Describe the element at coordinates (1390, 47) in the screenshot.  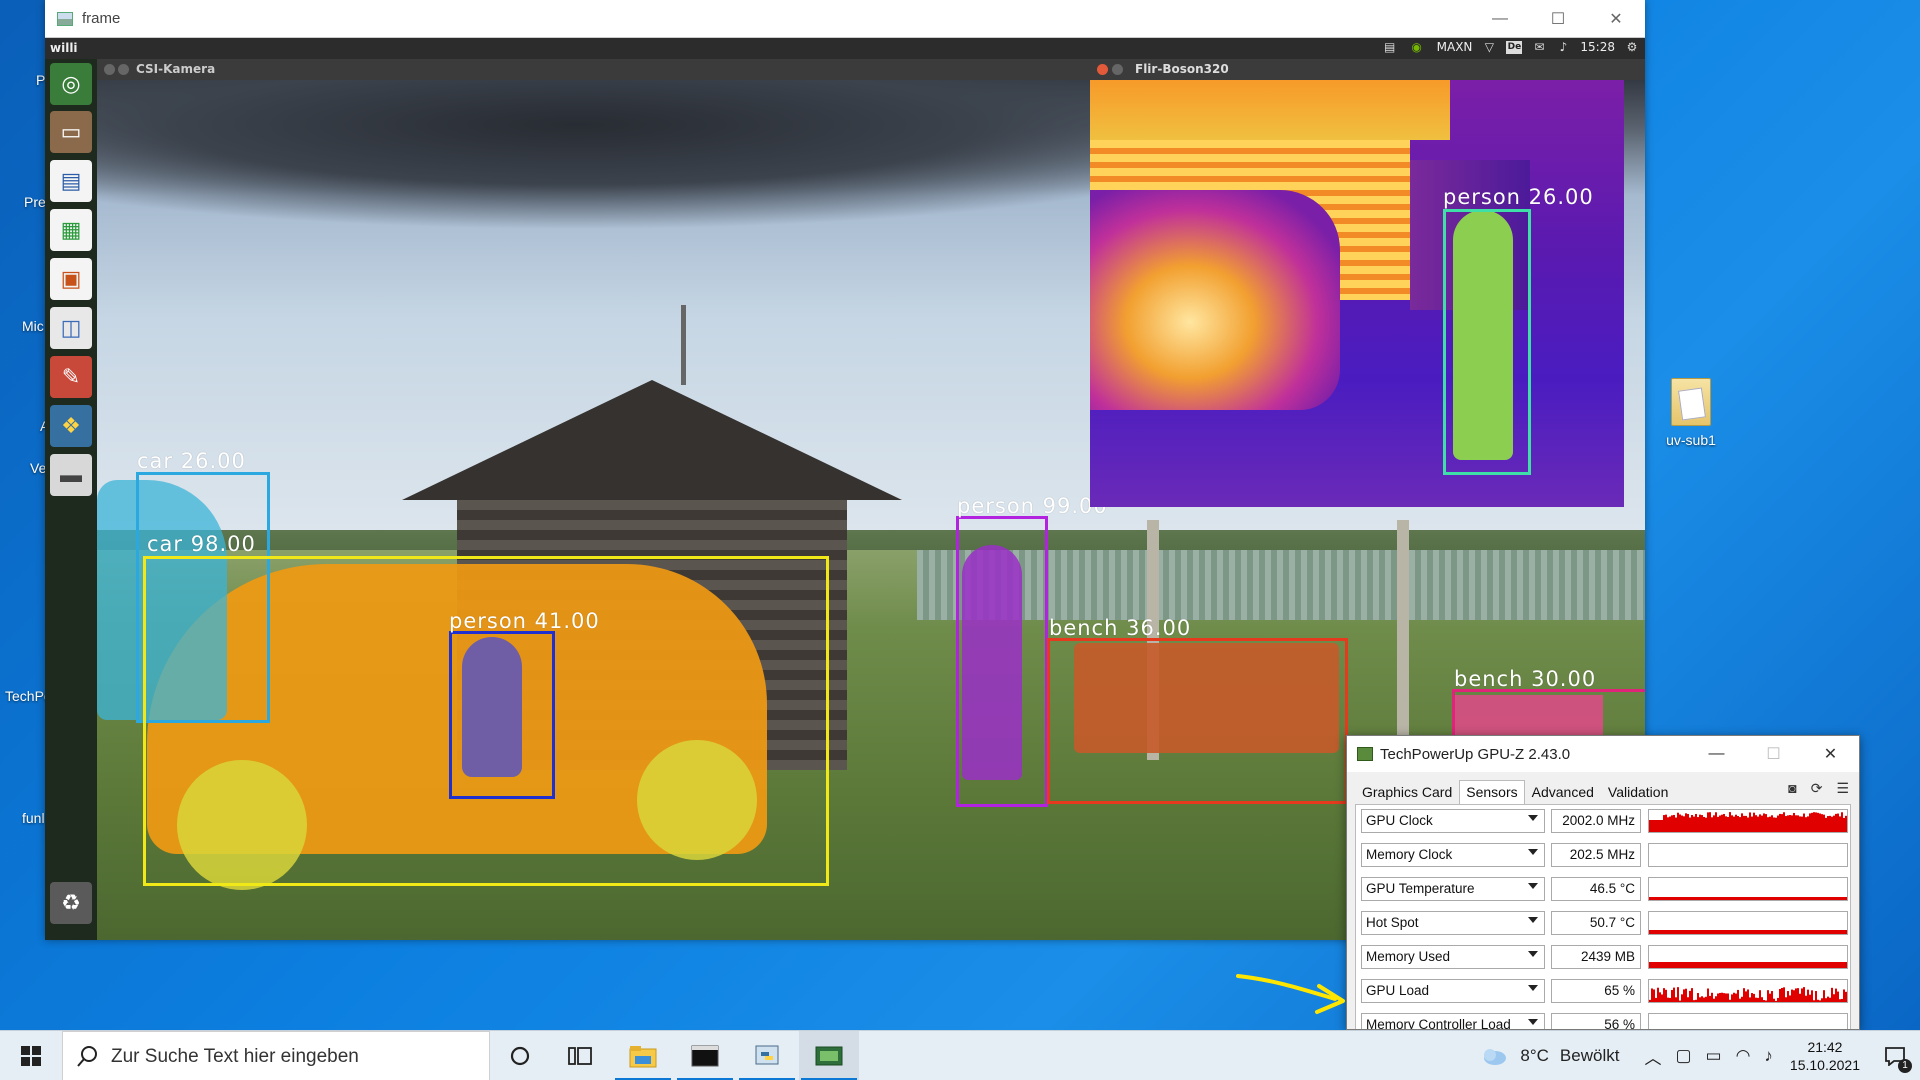
I see `clipboard-icon: ▤` at that location.